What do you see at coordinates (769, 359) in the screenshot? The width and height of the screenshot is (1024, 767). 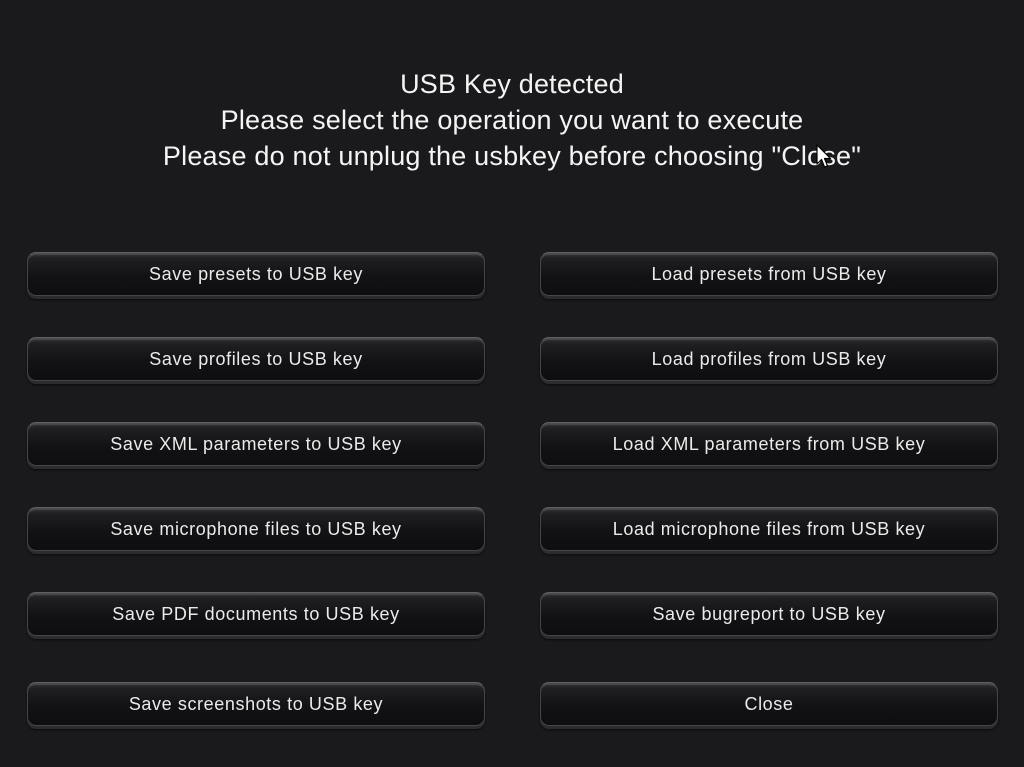 I see `load-profiles-button: Load profiles from USB key` at bounding box center [769, 359].